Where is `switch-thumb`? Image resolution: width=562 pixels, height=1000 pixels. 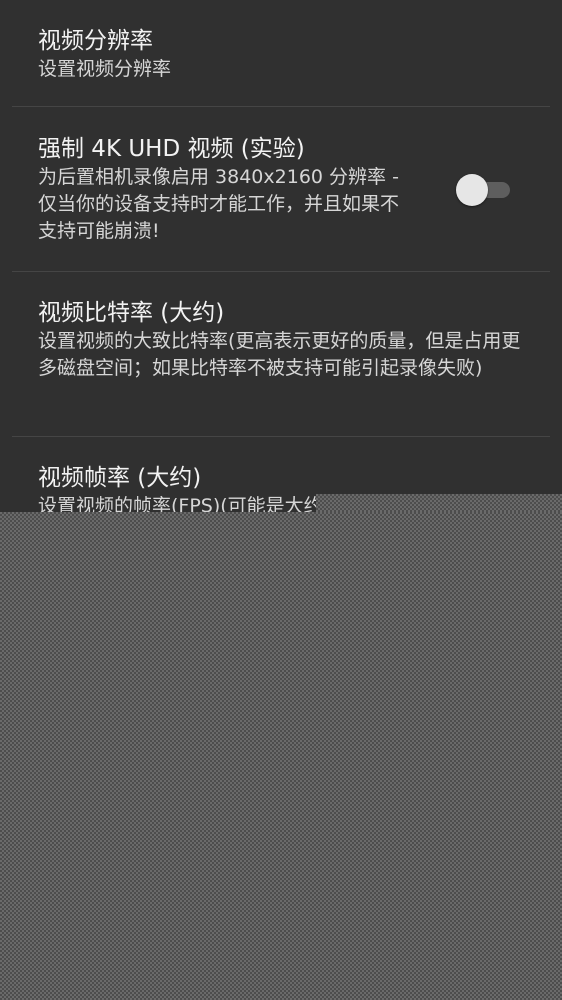 switch-thumb is located at coordinates (472, 190).